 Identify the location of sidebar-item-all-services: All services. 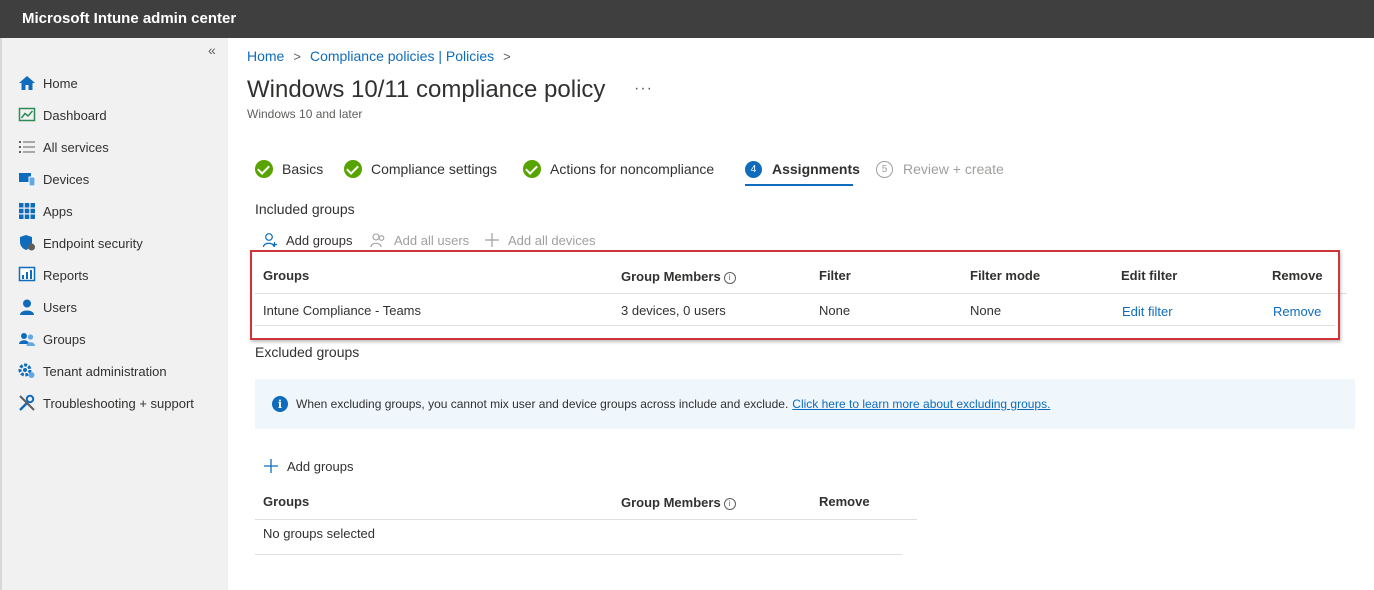
(63, 147).